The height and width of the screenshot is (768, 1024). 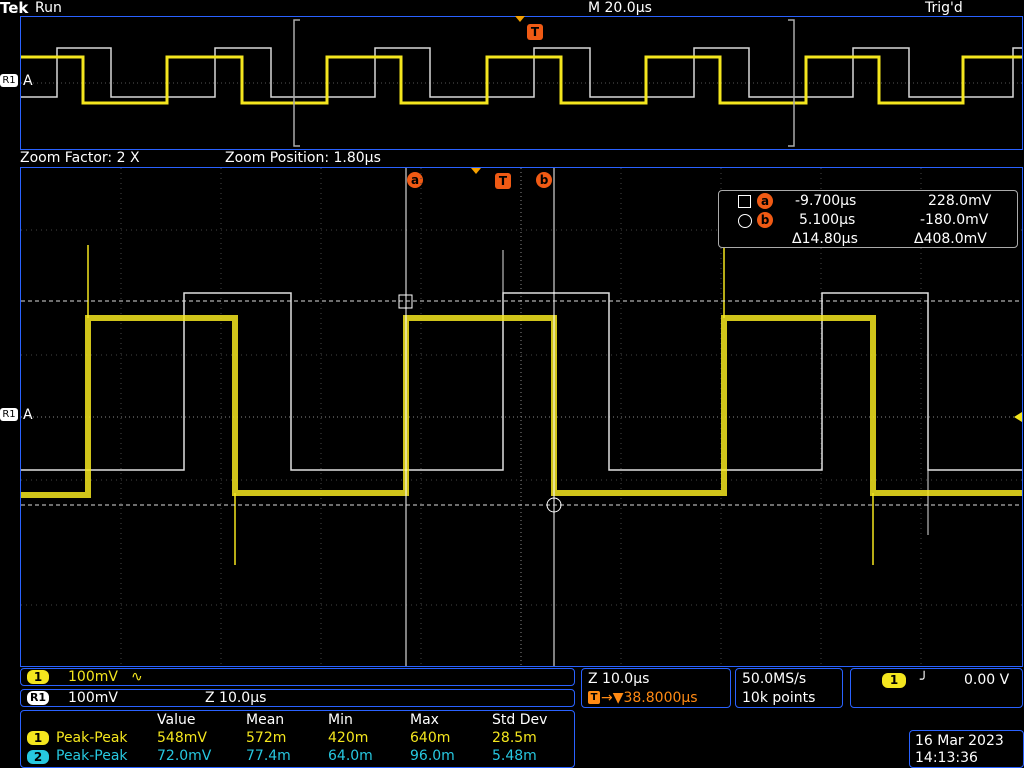 What do you see at coordinates (619, 679) in the screenshot?
I see `timebase-zoom: Z 10.0µs` at bounding box center [619, 679].